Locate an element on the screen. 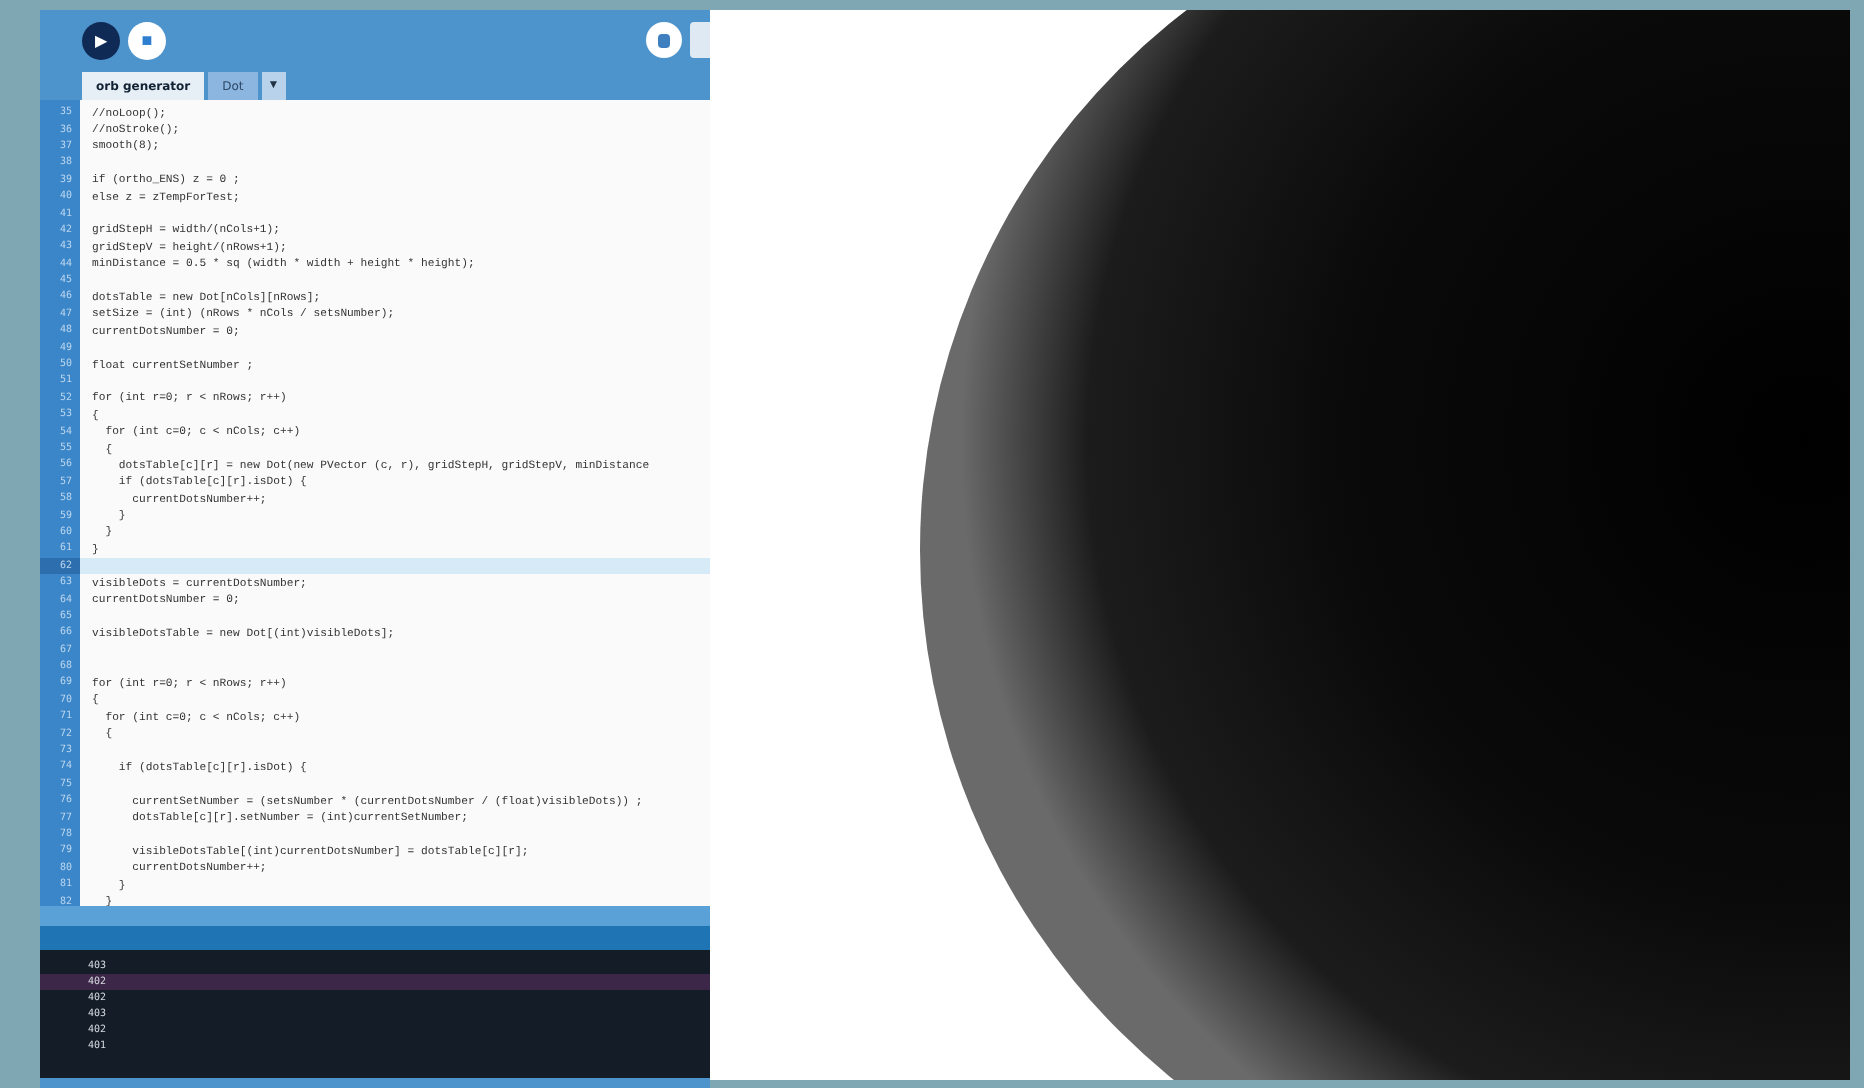 The image size is (1864, 1088). run-button: ▶ is located at coordinates (101, 40).